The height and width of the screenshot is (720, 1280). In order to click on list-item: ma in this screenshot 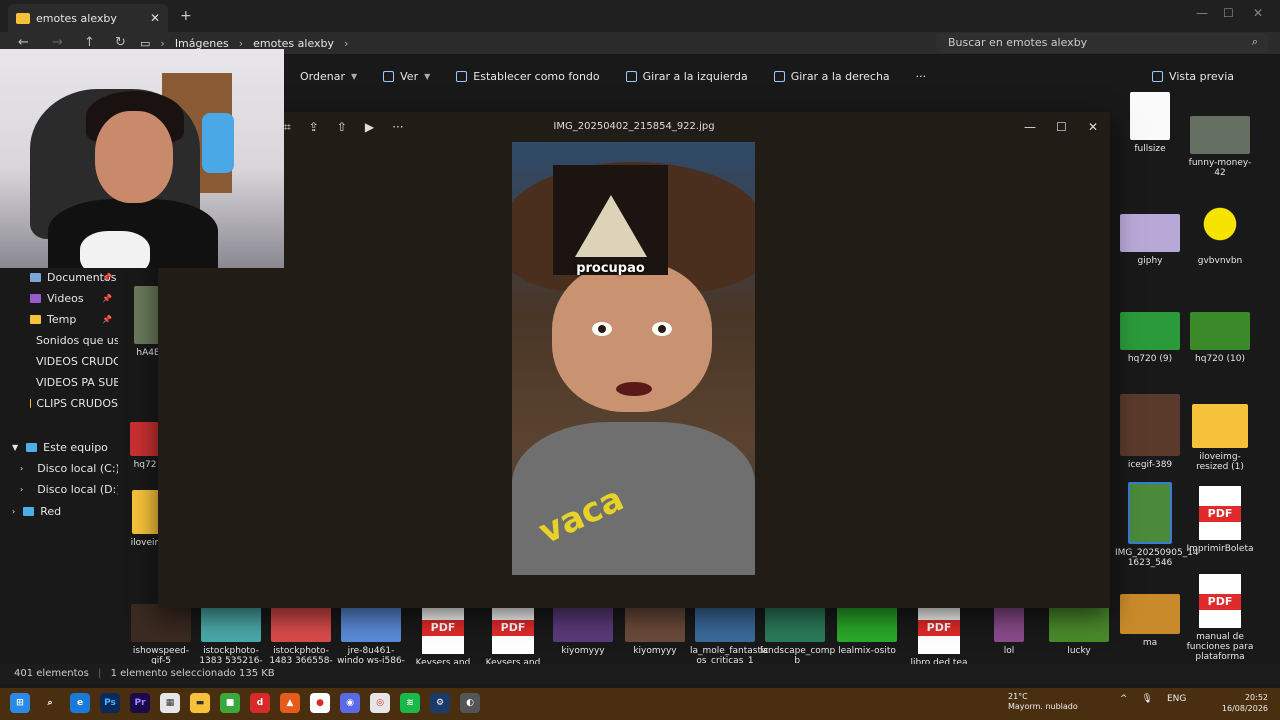, I will do `click(1150, 621)`.